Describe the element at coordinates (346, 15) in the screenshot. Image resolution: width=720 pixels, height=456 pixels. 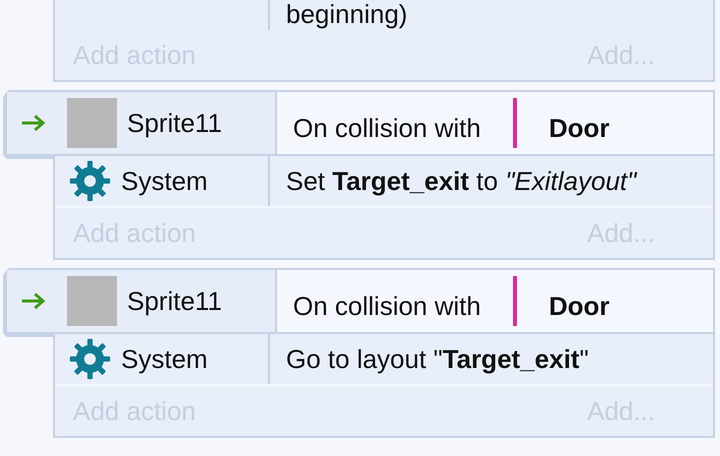
I see `action-text: beginning)` at that location.